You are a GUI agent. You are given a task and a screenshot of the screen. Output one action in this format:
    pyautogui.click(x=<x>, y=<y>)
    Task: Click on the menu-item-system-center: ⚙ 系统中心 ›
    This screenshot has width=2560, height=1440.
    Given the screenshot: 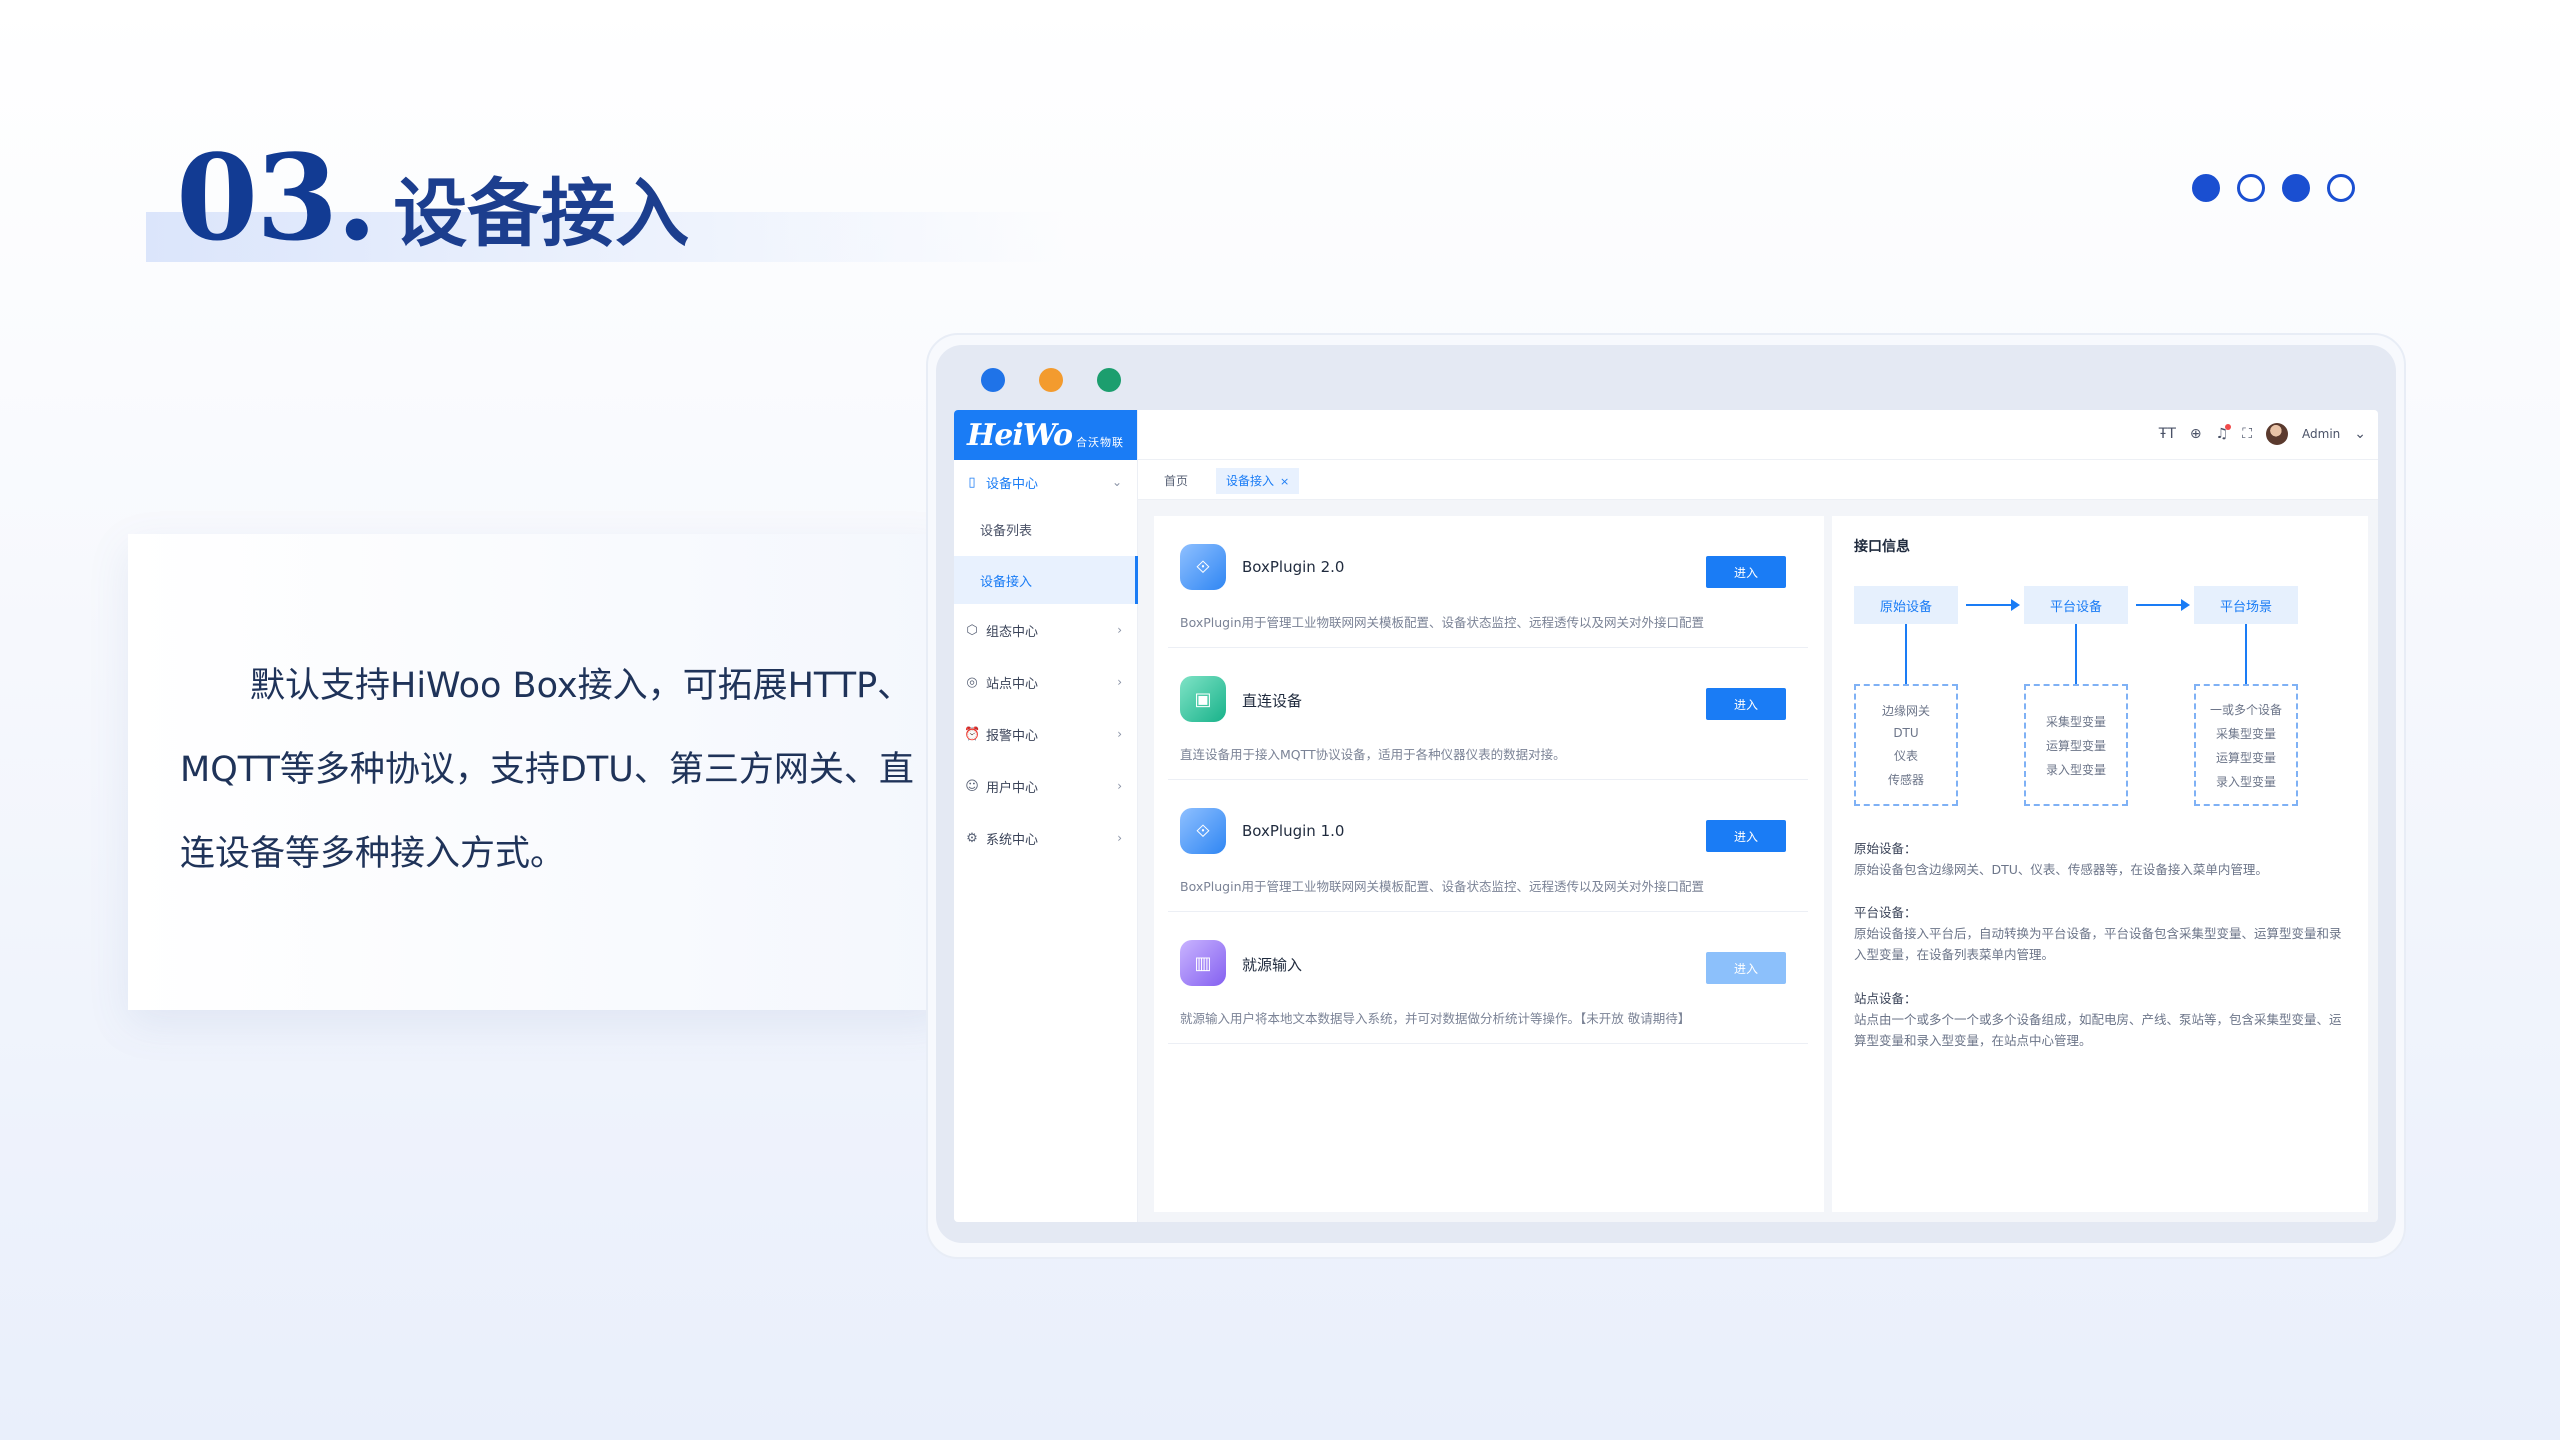 What is the action you would take?
    pyautogui.click(x=1046, y=838)
    